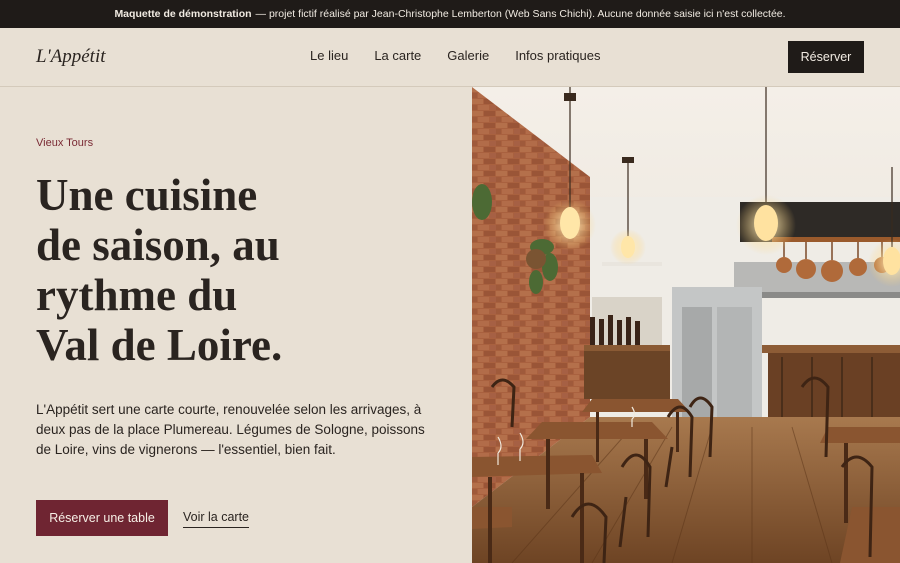 Image resolution: width=900 pixels, height=563 pixels. Describe the element at coordinates (71, 57) in the screenshot. I see `site-logo: L'Appétit` at that location.